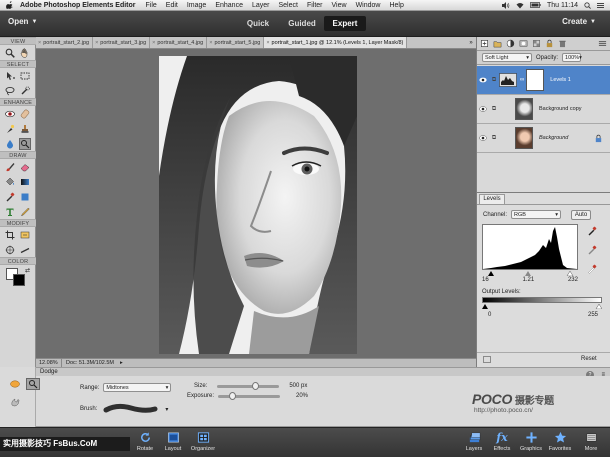 Image resolution: width=610 pixels, height=457 pixels. Describe the element at coordinates (600, 5) in the screenshot. I see `notification-list-icon` at that location.